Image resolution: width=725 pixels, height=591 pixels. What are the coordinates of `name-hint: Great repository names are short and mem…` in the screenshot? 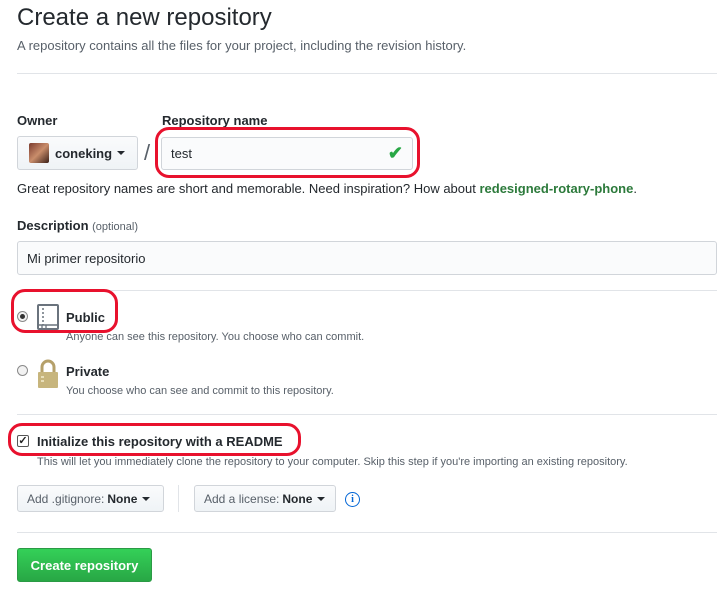 It's located at (327, 188).